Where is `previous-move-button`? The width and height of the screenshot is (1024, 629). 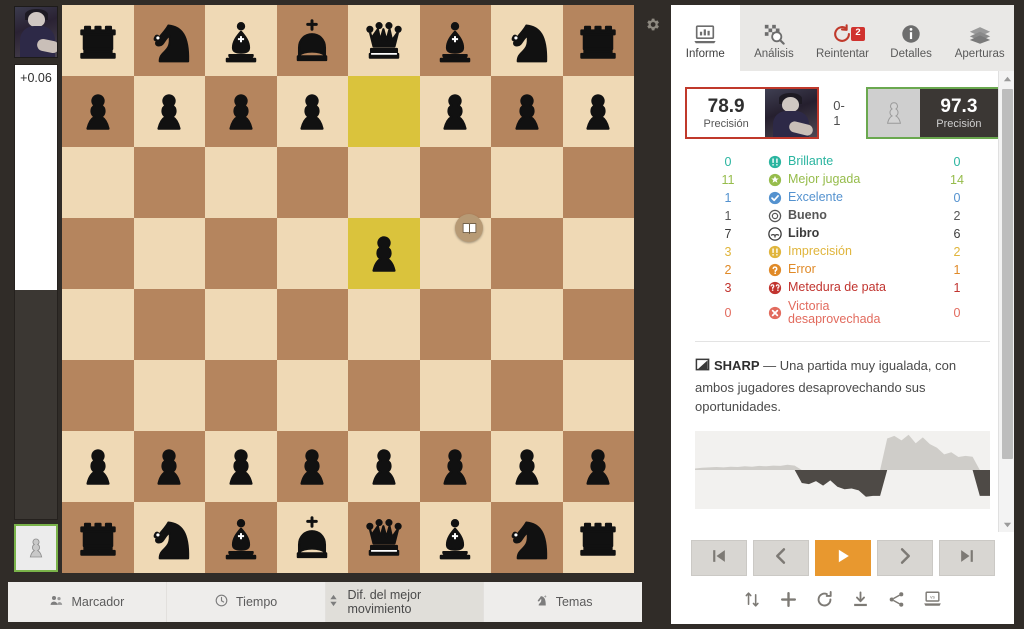
previous-move-button is located at coordinates (780, 558).